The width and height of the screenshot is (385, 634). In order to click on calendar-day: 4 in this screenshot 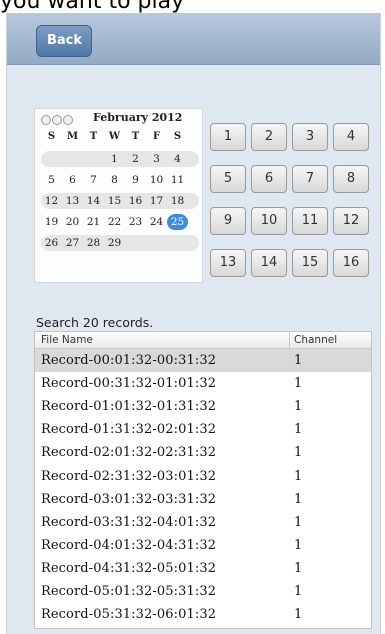, I will do `click(177, 159)`.